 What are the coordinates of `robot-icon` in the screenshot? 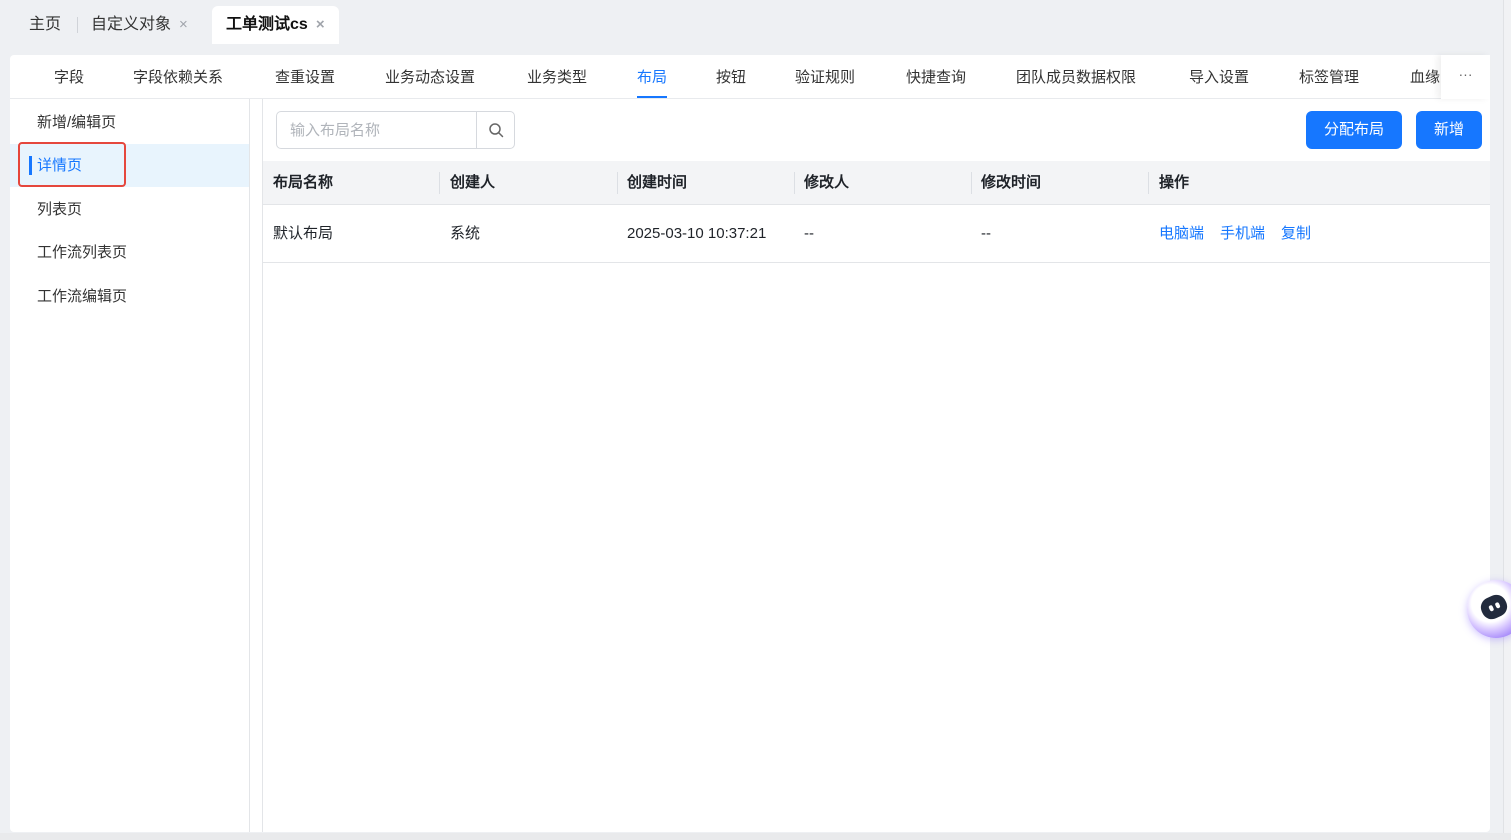 It's located at (1494, 607).